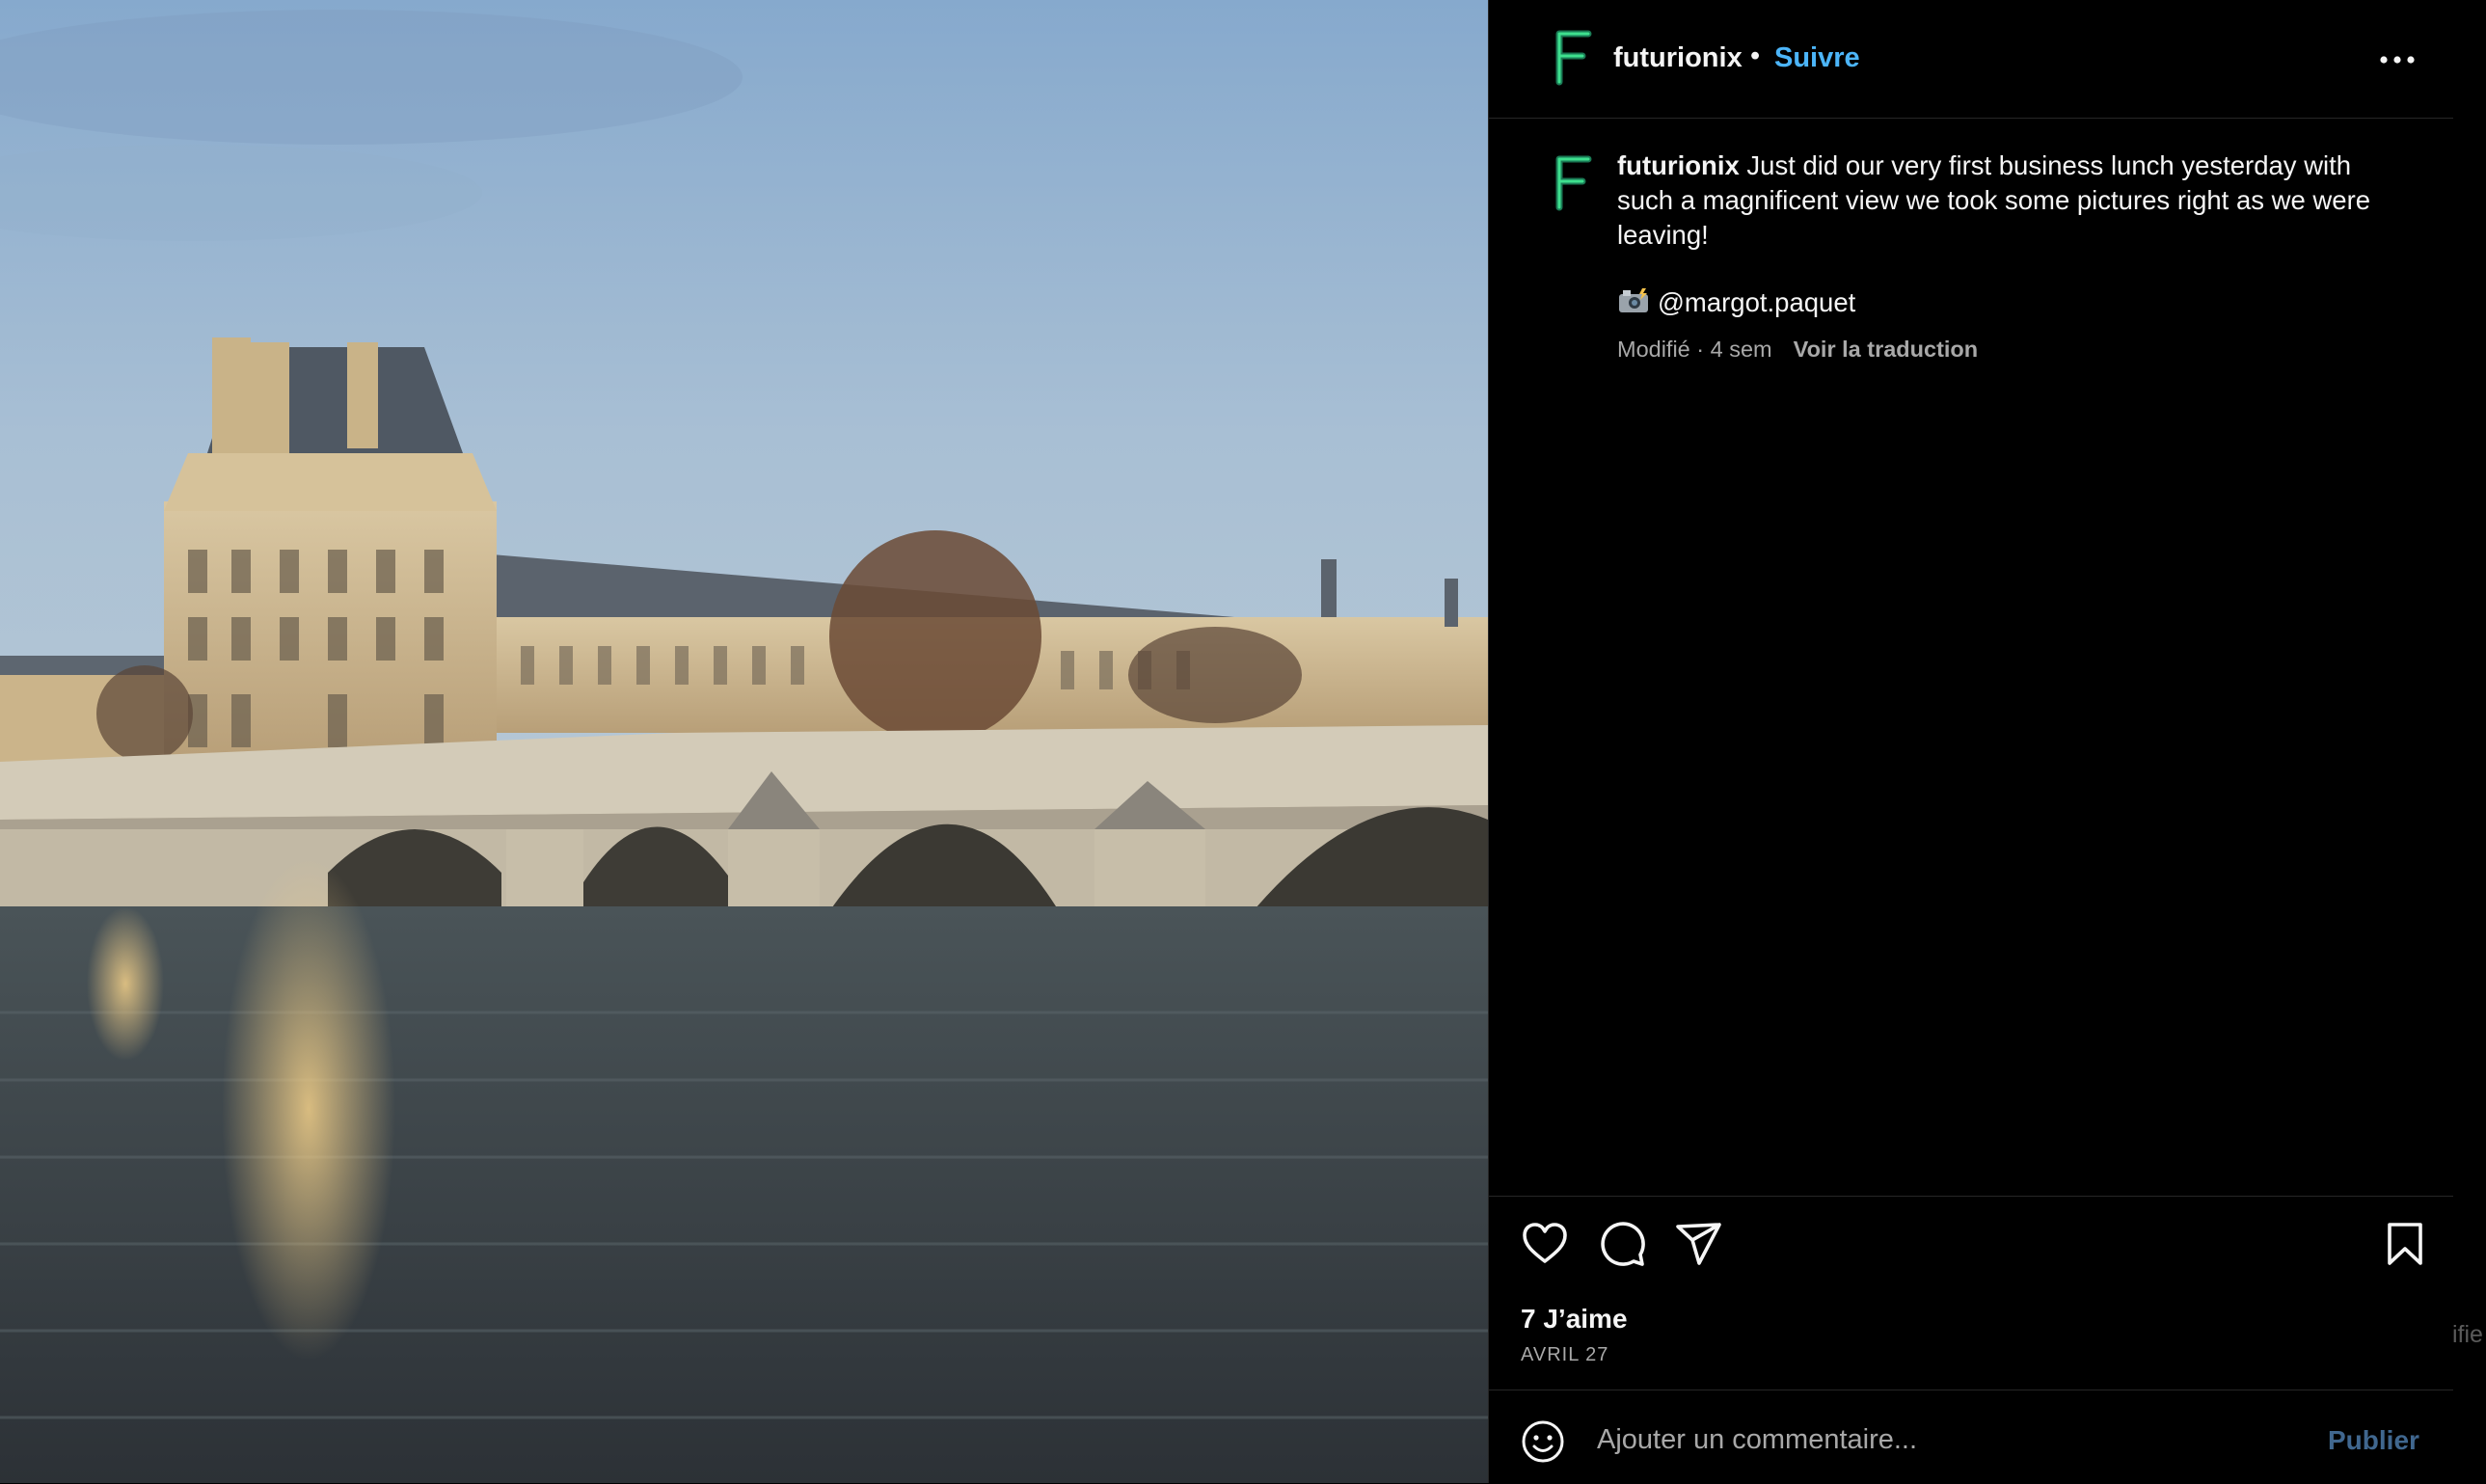 The width and height of the screenshot is (2486, 1484). Describe the element at coordinates (1971, 1293) in the screenshot. I see `action-bar: 7 J’aime AVRIL 27` at that location.